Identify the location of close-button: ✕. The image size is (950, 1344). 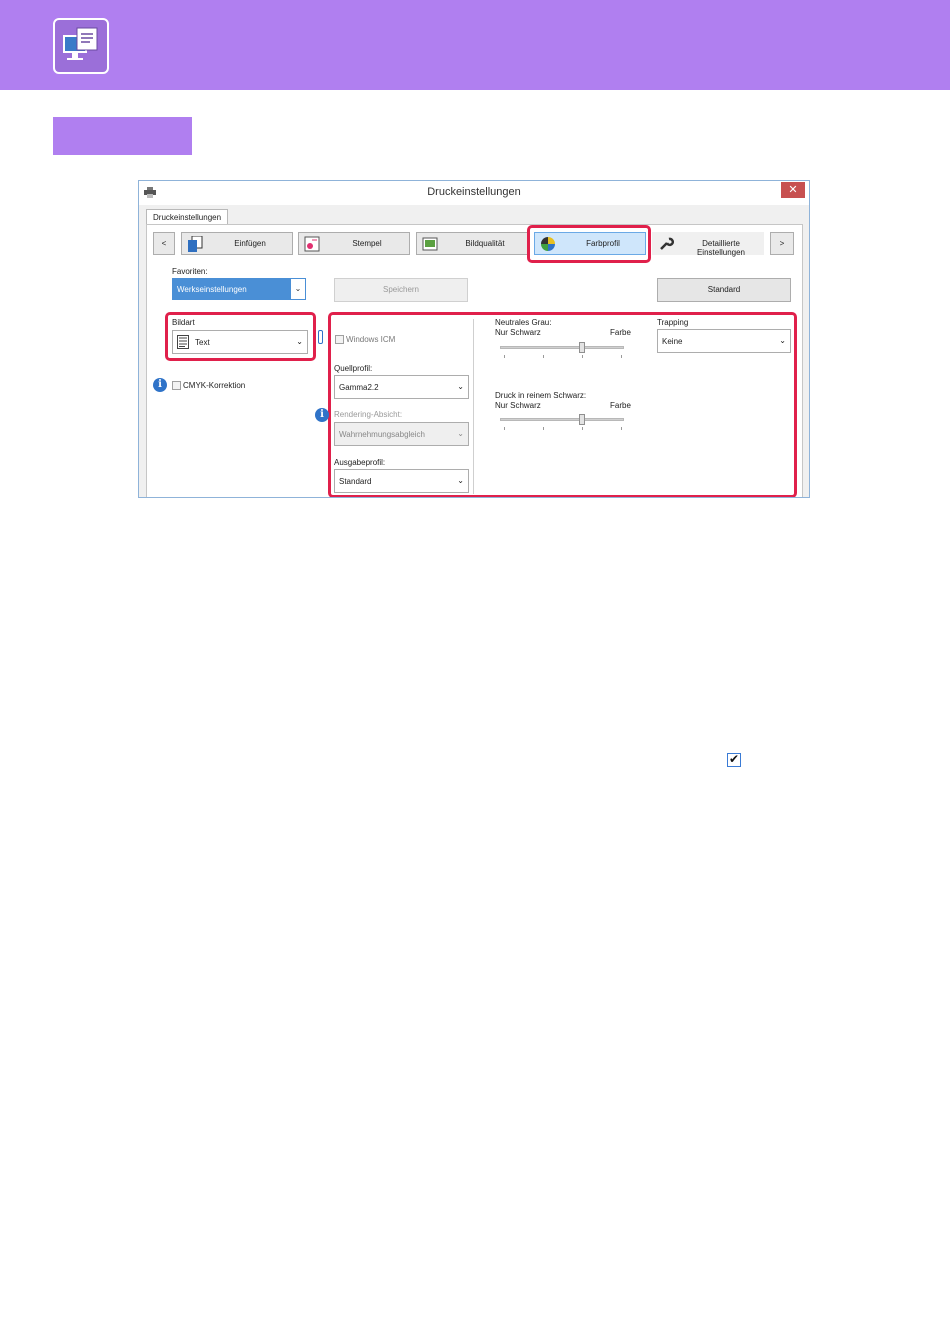
(793, 190).